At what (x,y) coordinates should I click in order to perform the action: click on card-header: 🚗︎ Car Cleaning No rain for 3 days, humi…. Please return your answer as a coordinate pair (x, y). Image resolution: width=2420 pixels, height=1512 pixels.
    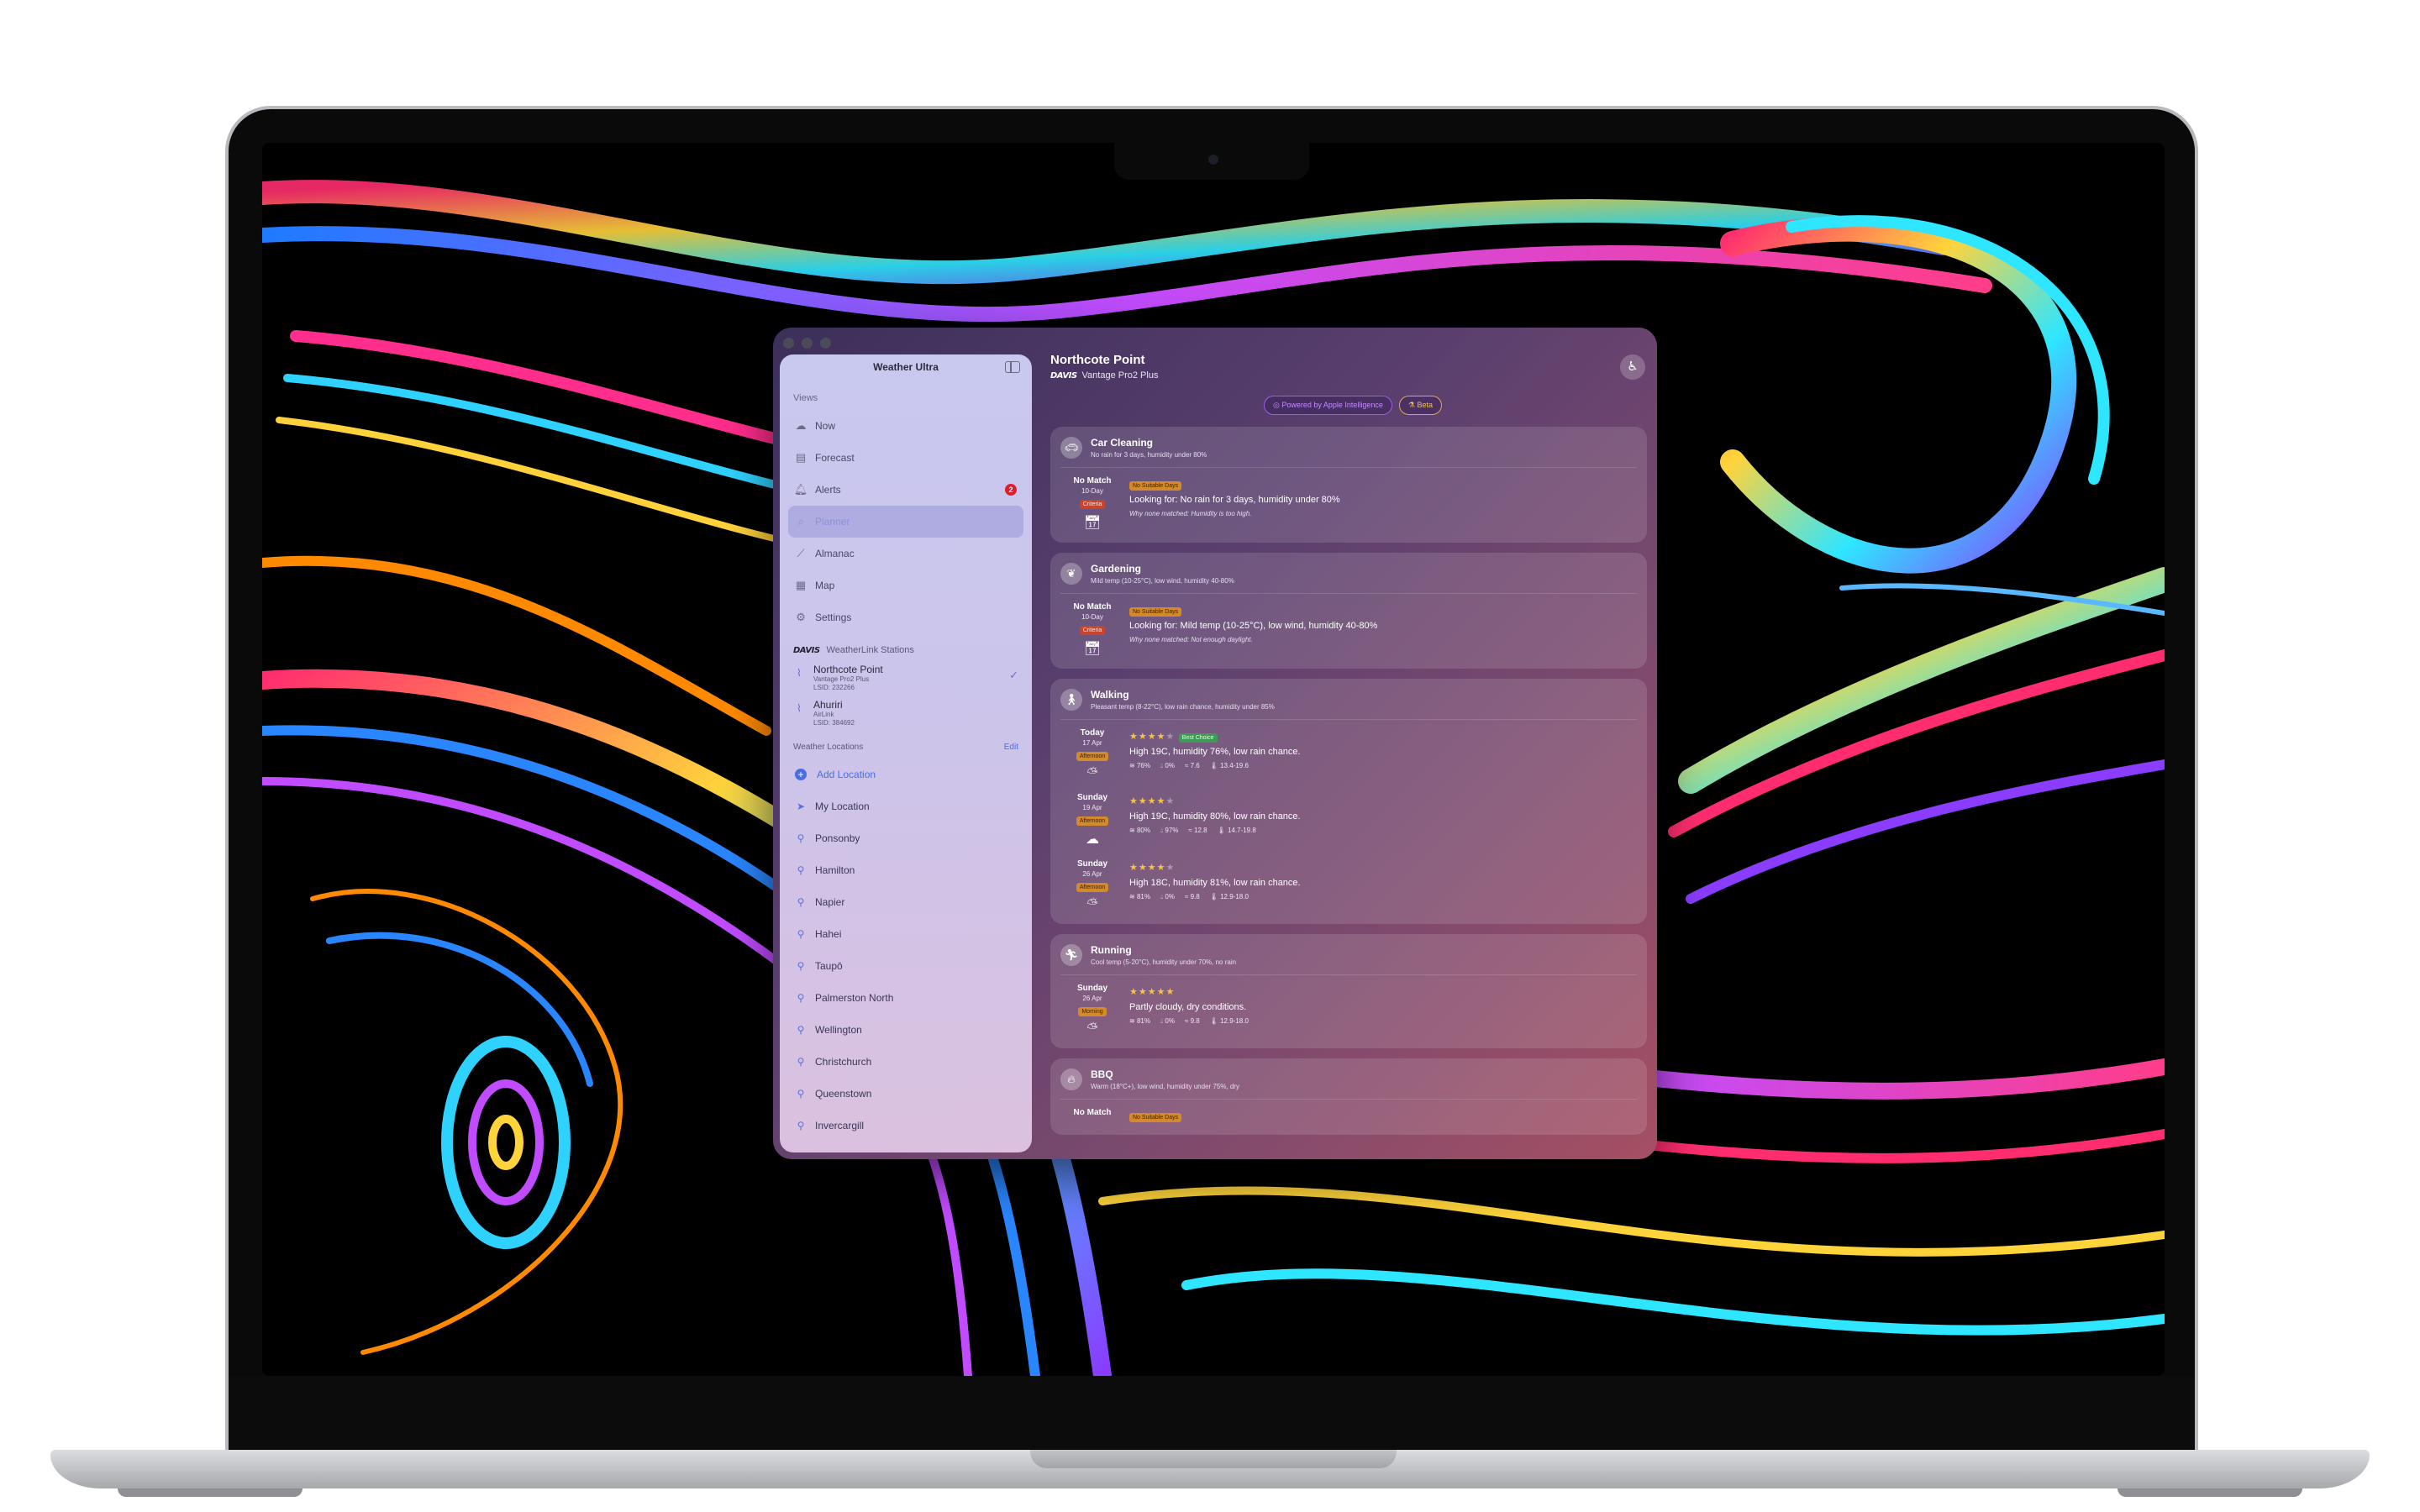
    Looking at the image, I should click on (1348, 452).